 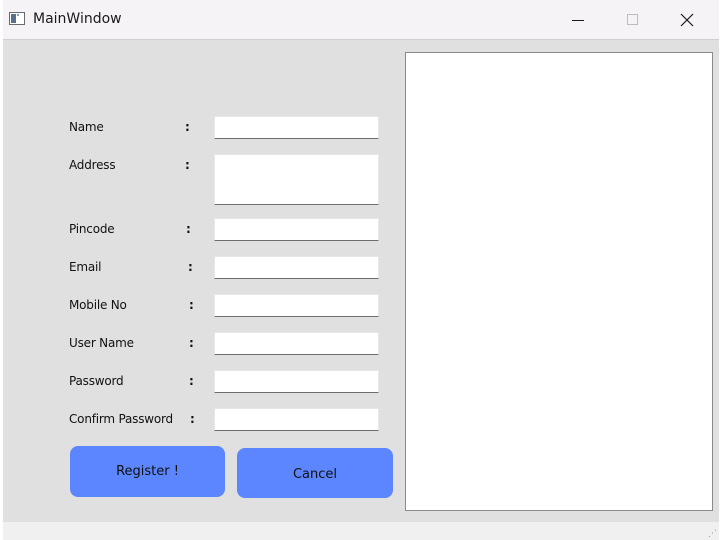 I want to click on register-button: Register !, so click(x=147, y=471).